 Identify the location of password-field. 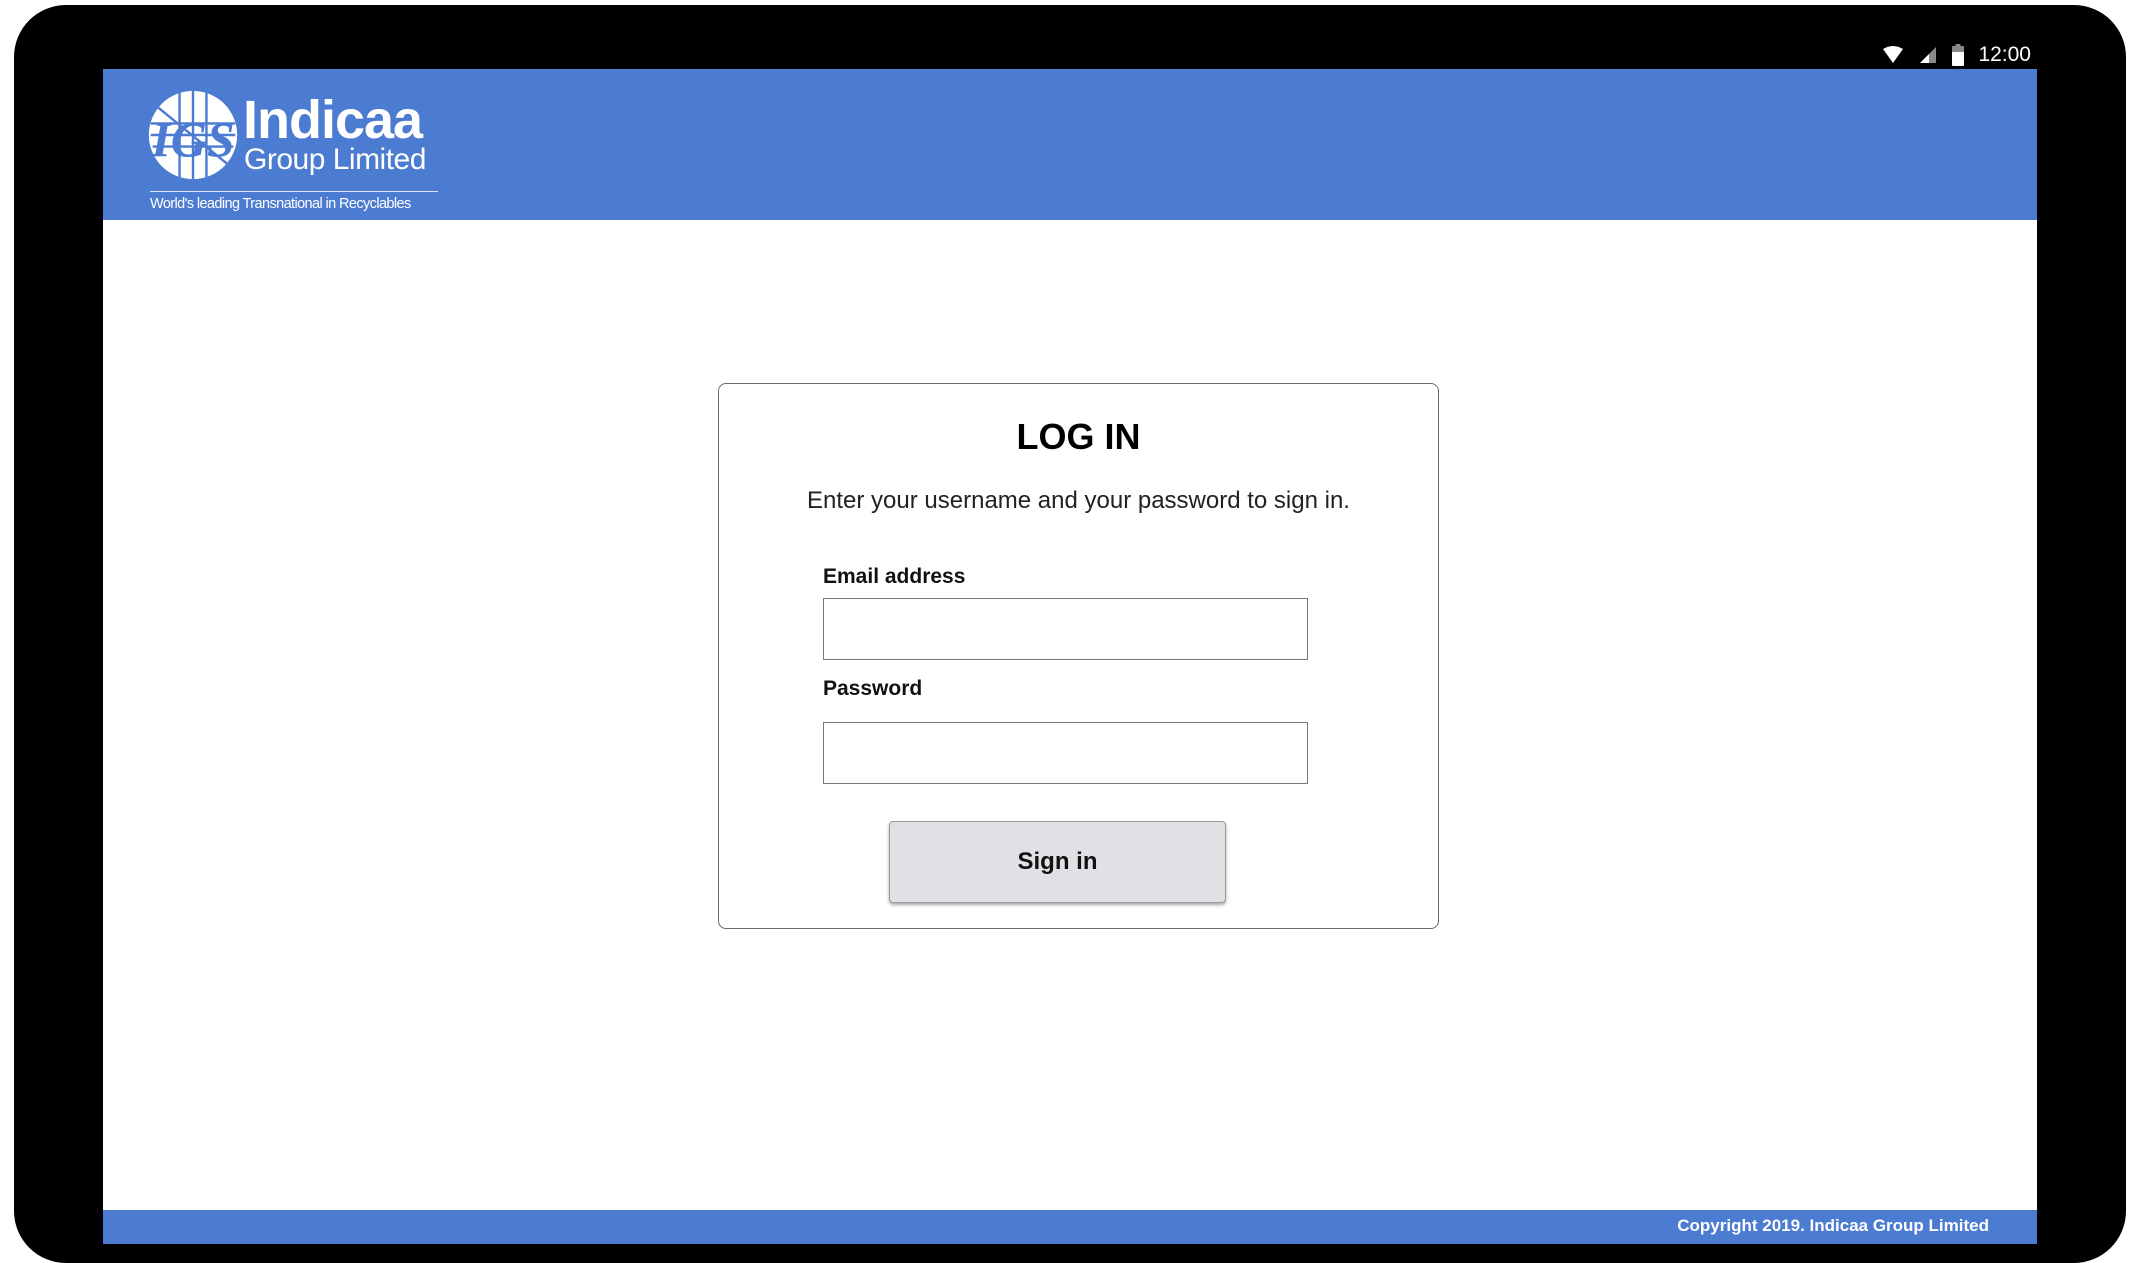
(1065, 753).